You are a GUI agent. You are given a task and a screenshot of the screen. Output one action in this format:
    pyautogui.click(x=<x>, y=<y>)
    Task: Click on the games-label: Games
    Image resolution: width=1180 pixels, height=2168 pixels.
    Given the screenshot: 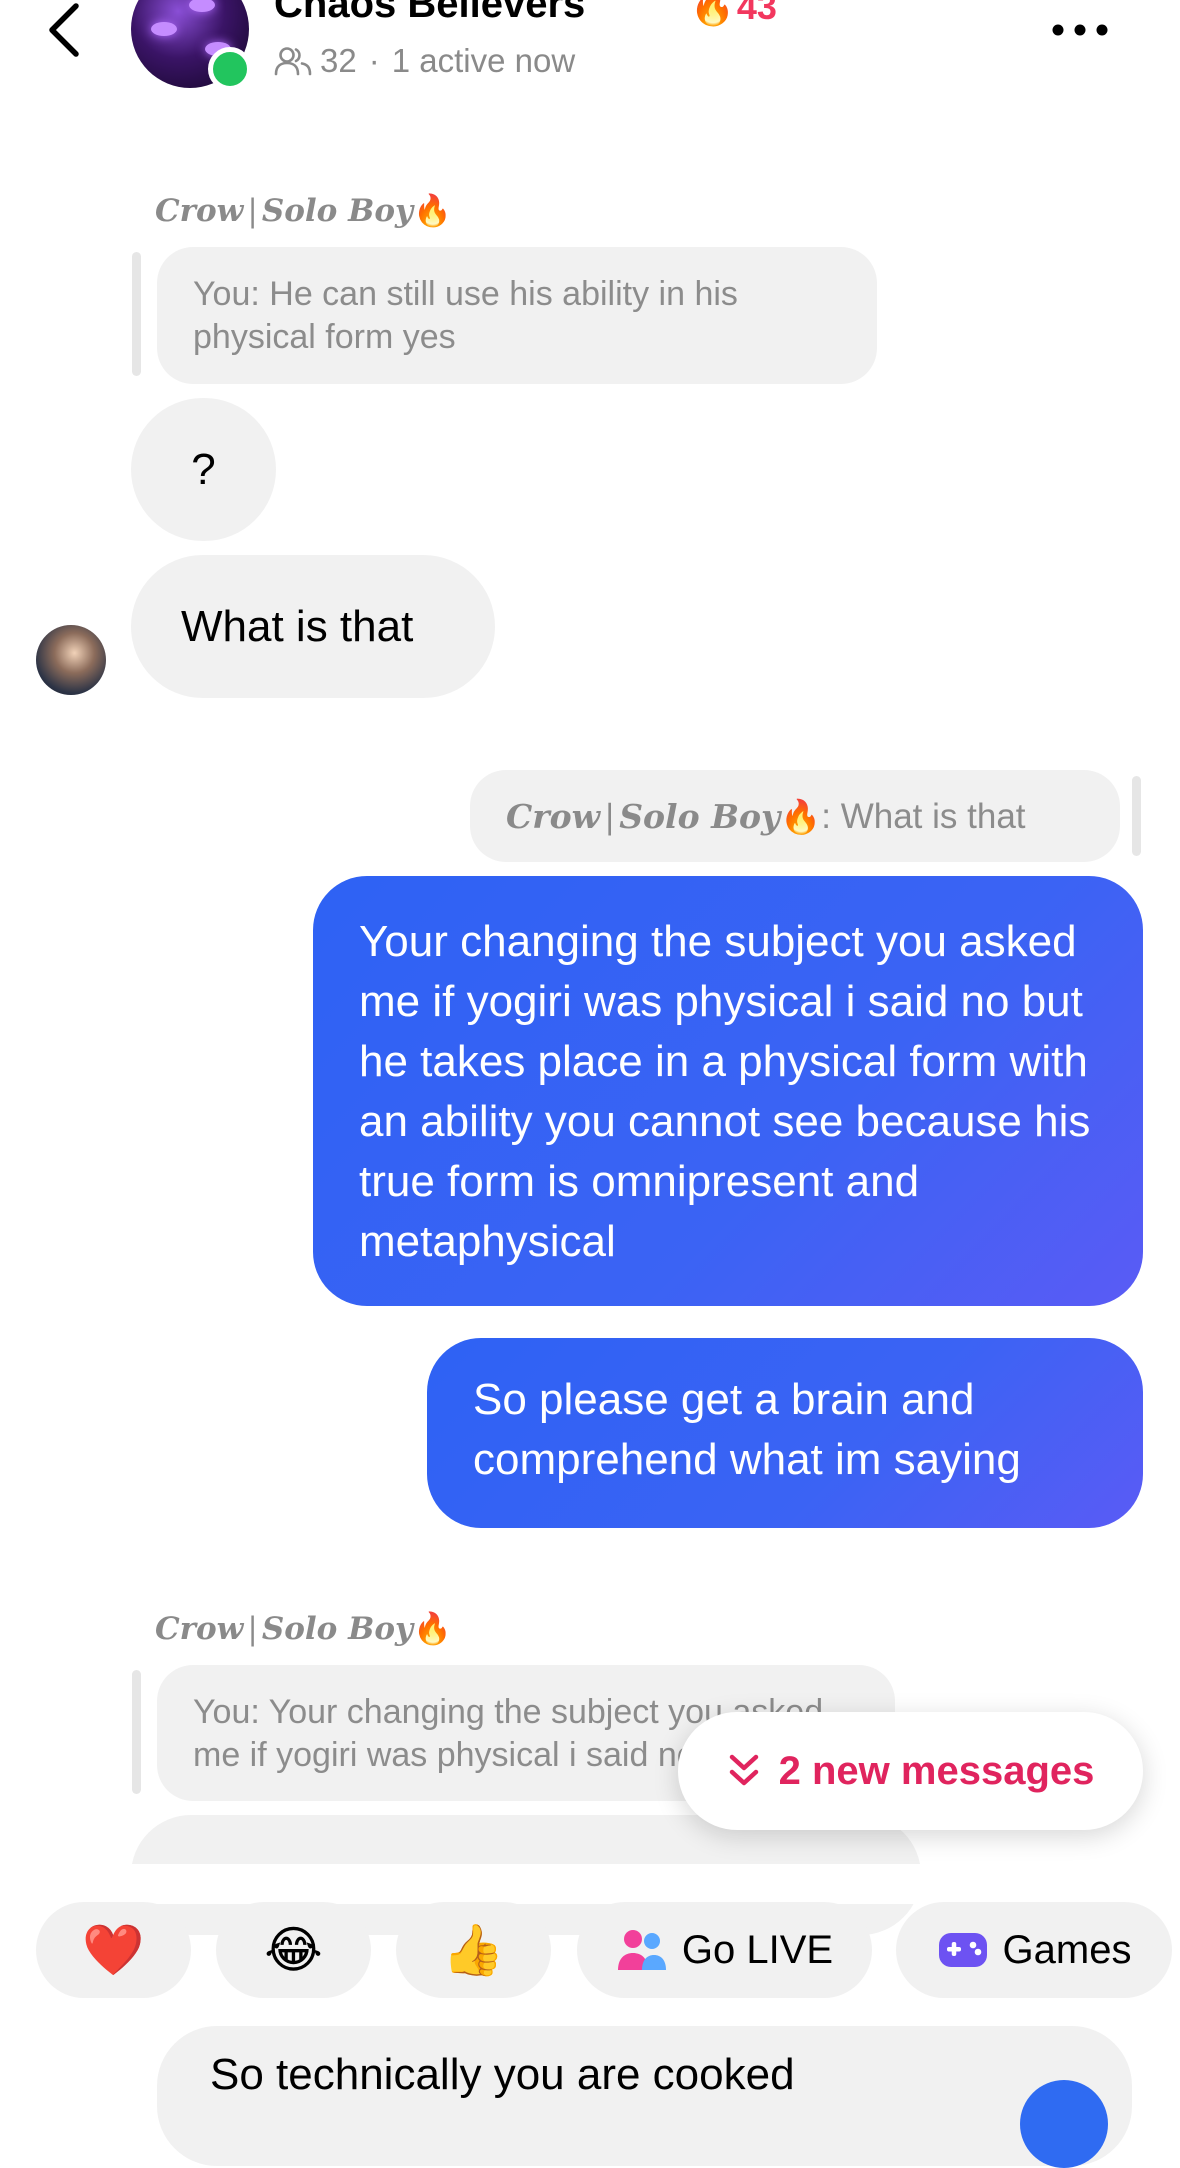 What is the action you would take?
    pyautogui.click(x=1067, y=1949)
    